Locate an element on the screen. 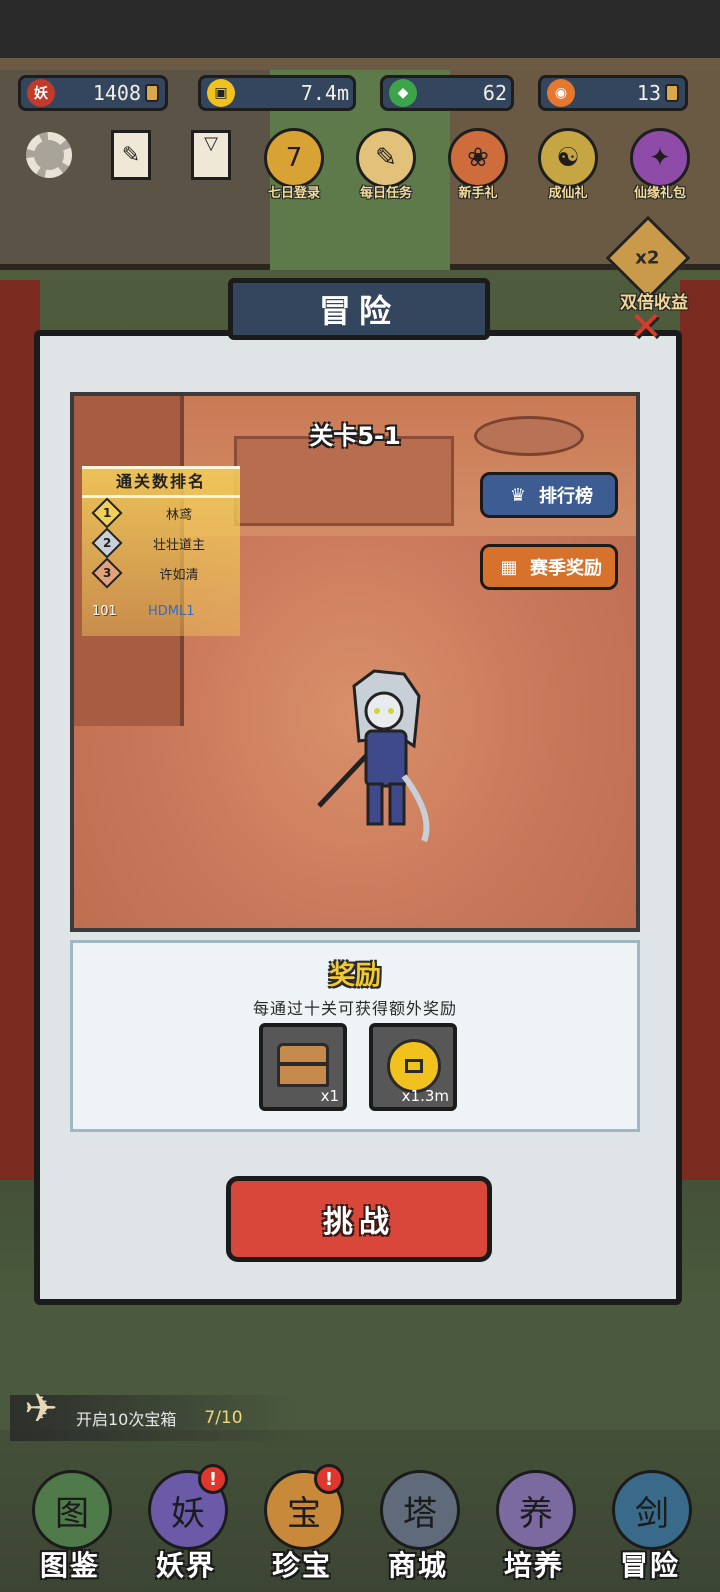 The height and width of the screenshot is (1592, 720). nav-item-adventure: 剑 冒险 is located at coordinates (650, 1529).